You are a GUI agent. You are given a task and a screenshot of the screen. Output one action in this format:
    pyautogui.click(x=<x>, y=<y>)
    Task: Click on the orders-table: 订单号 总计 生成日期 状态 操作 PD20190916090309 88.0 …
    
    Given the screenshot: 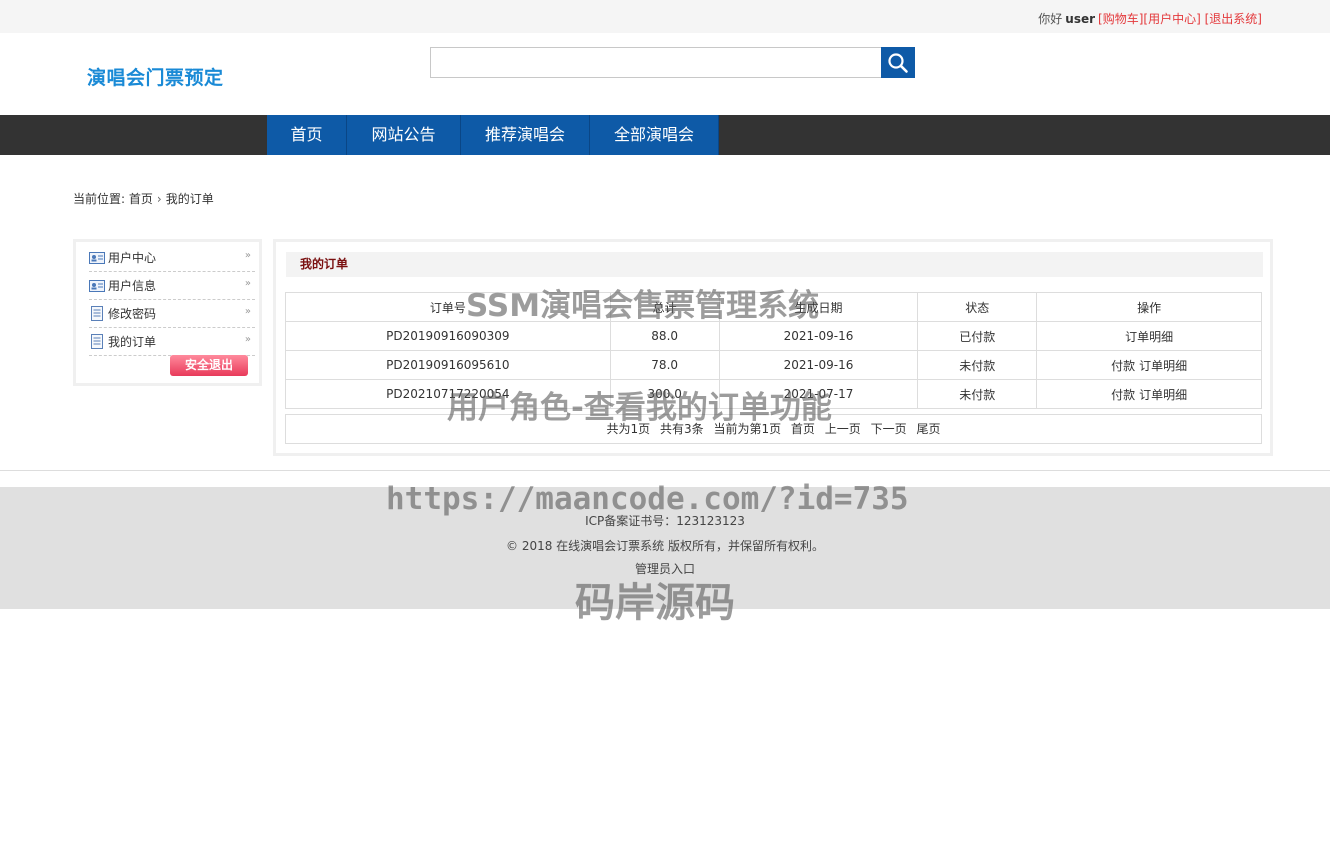 What is the action you would take?
    pyautogui.click(x=773, y=350)
    